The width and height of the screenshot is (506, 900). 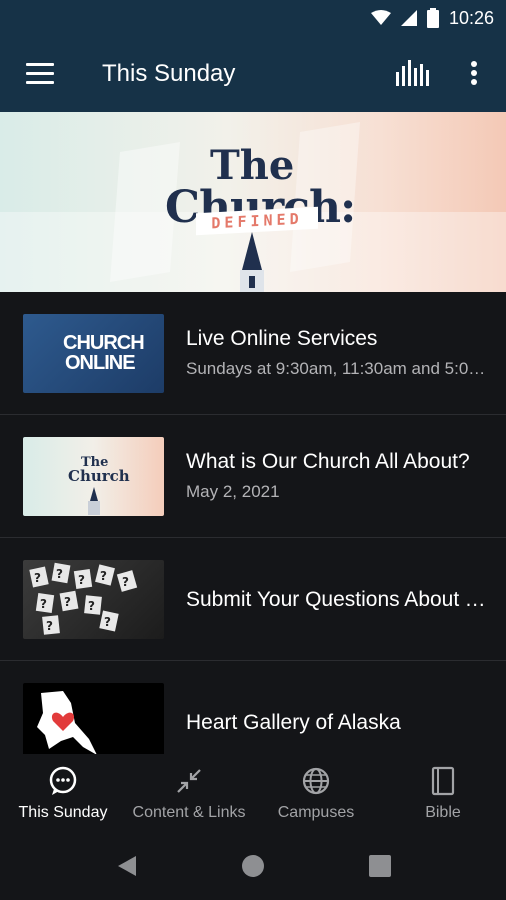 I want to click on list-item-title: What is Our Church All About?, so click(x=328, y=461).